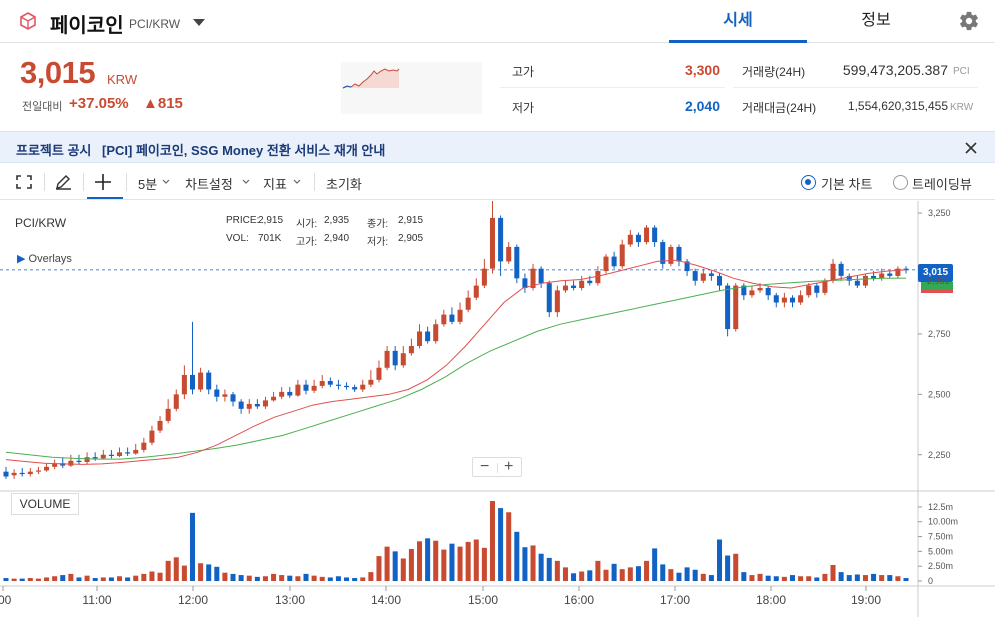 This screenshot has height=617, width=995. Describe the element at coordinates (147, 183) in the screenshot. I see `interval-select: 5분` at that location.